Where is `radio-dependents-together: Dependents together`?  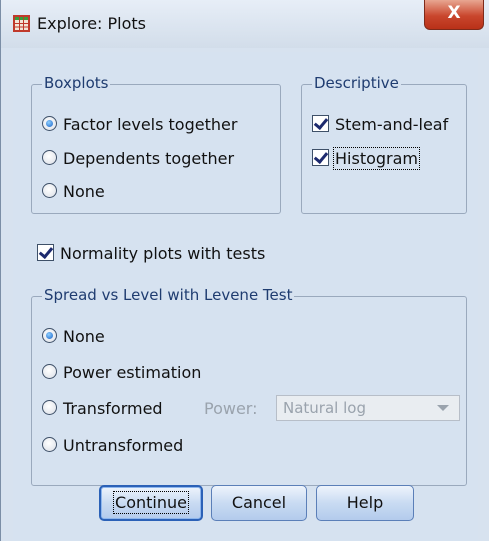 radio-dependents-together: Dependents together is located at coordinates (138, 158).